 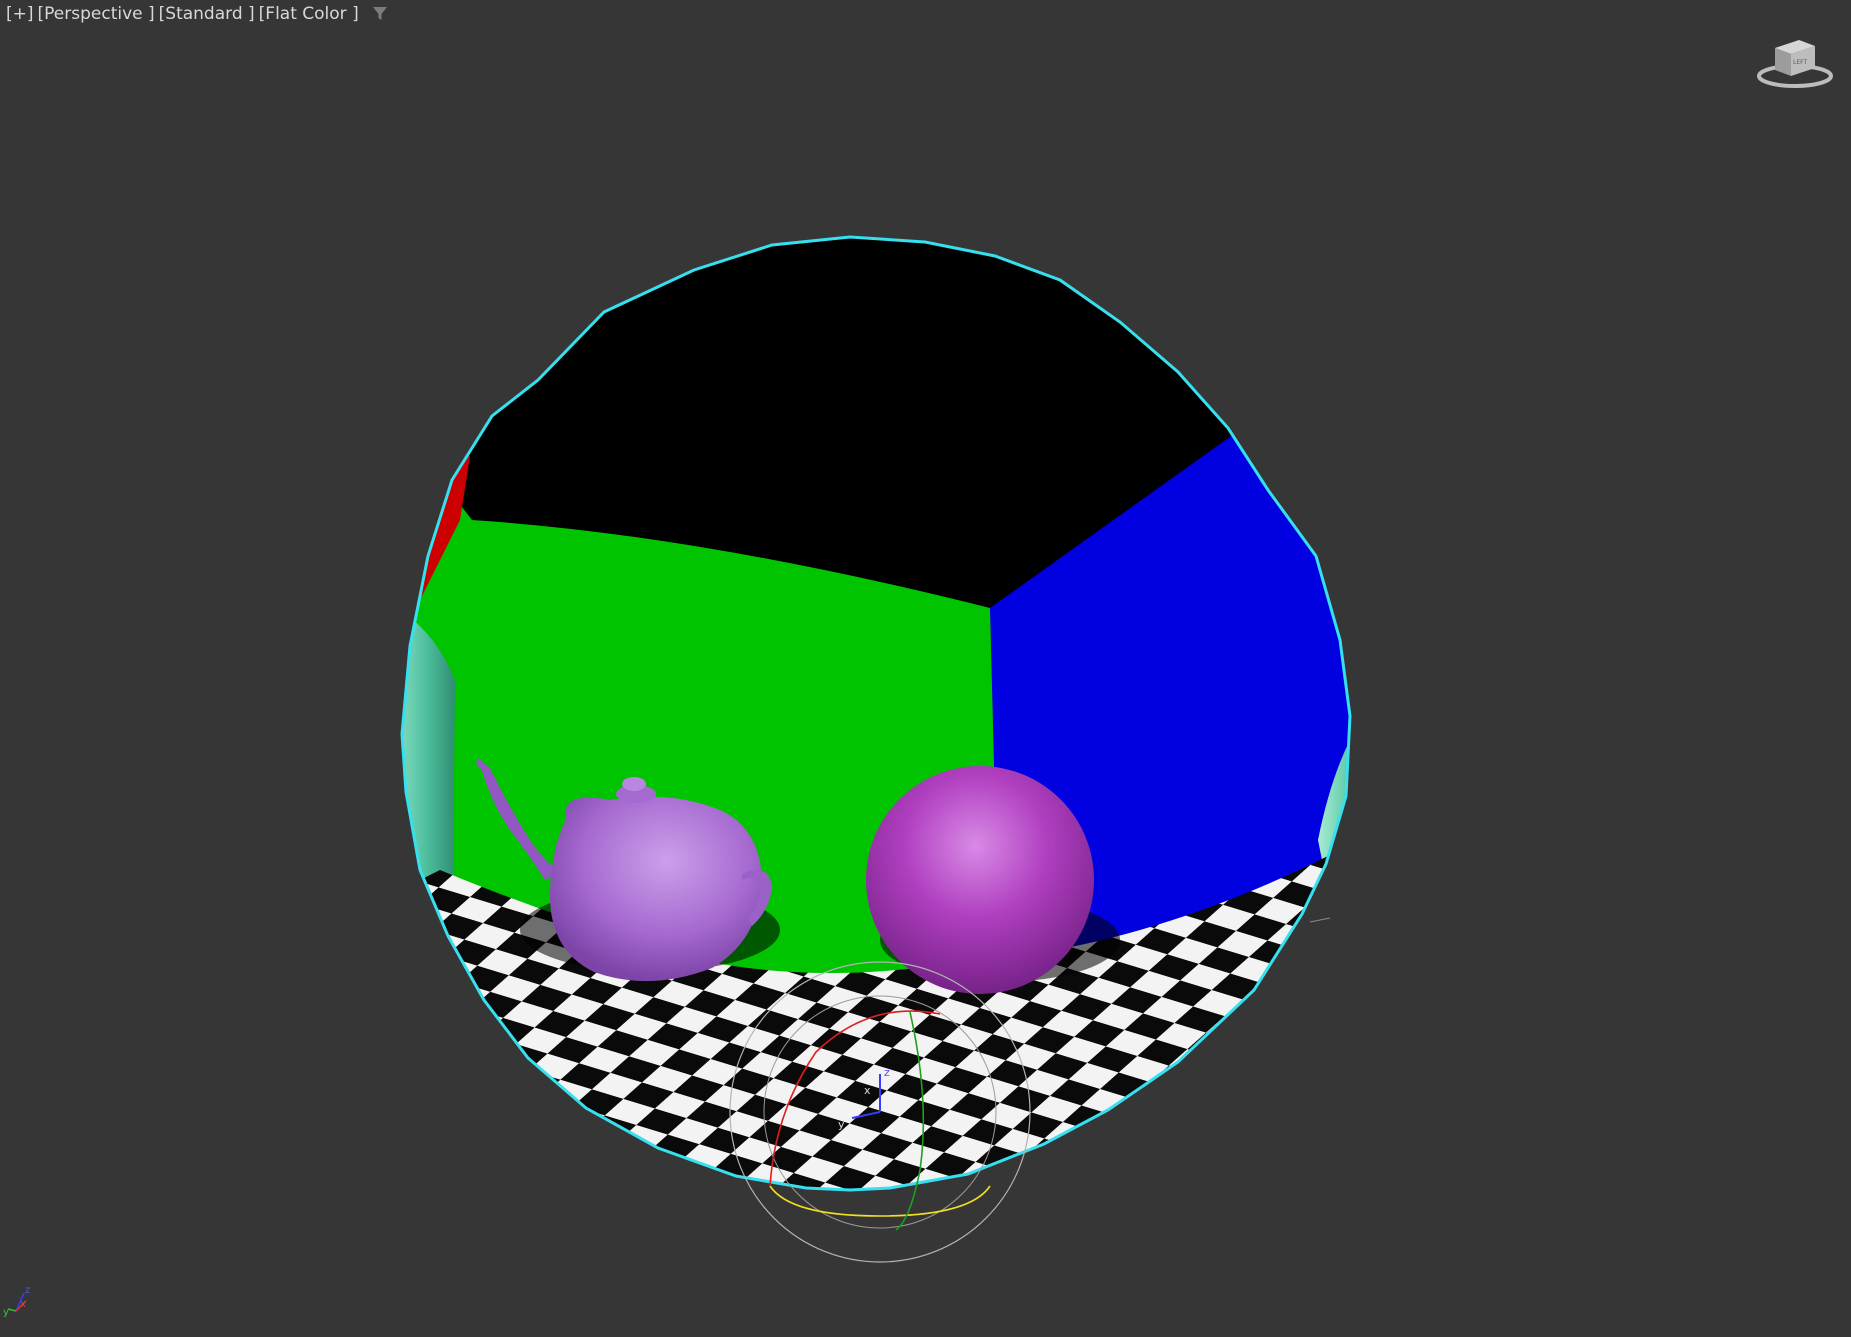 What do you see at coordinates (96, 14) in the screenshot?
I see `viewport-view-menu: [Perspective ]` at bounding box center [96, 14].